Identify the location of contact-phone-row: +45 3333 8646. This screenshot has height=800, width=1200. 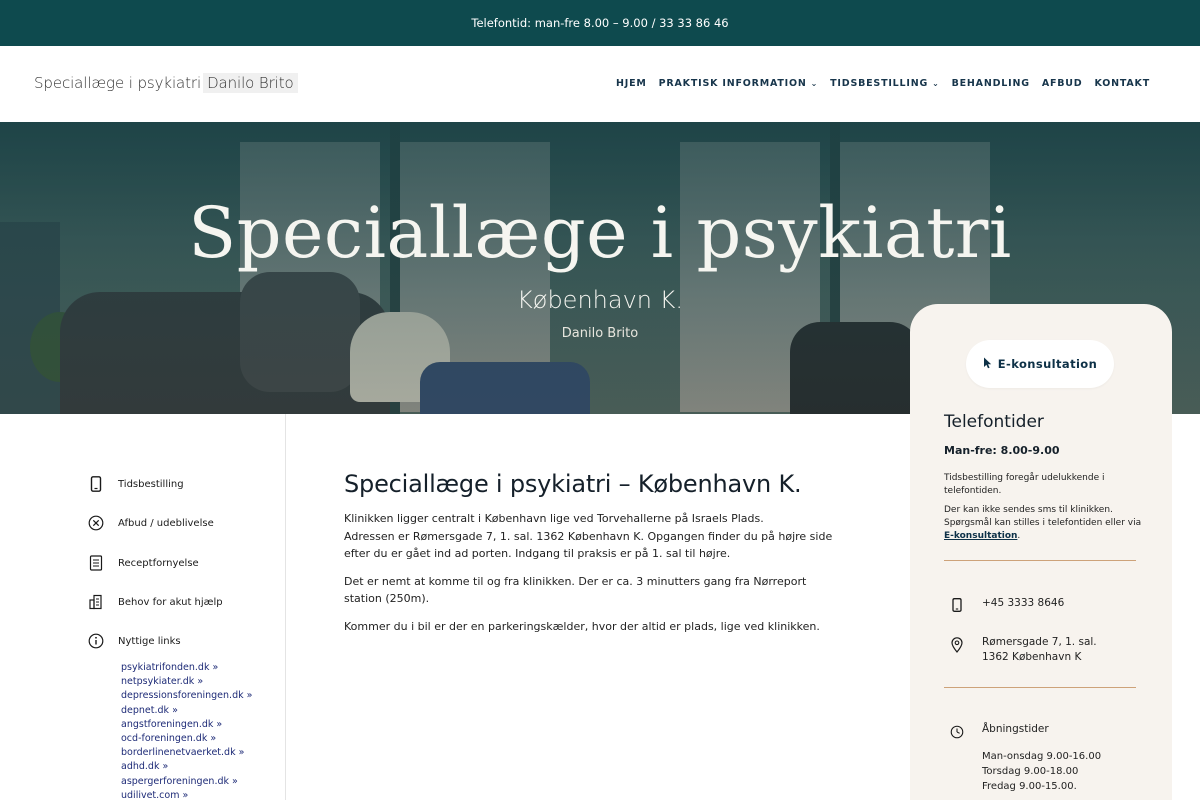
(1007, 604).